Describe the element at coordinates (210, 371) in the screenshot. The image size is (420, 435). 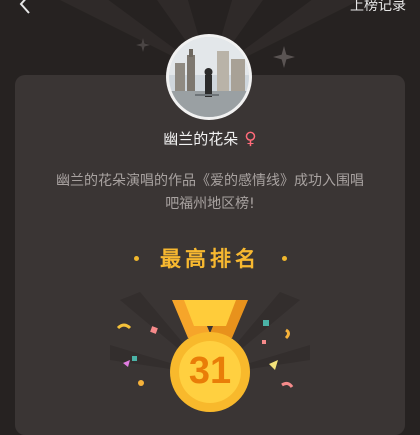
I see `rank-number: 31` at that location.